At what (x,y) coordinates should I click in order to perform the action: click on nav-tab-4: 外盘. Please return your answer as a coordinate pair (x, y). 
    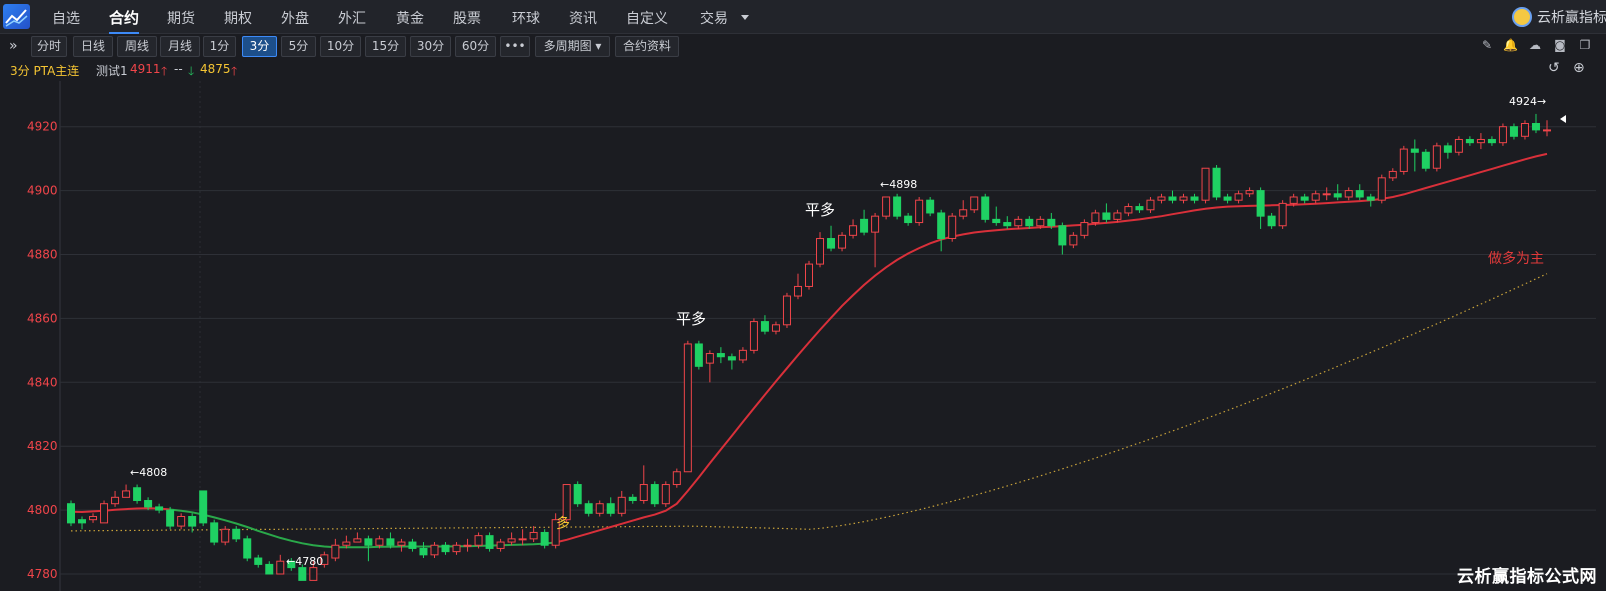
    Looking at the image, I should click on (295, 18).